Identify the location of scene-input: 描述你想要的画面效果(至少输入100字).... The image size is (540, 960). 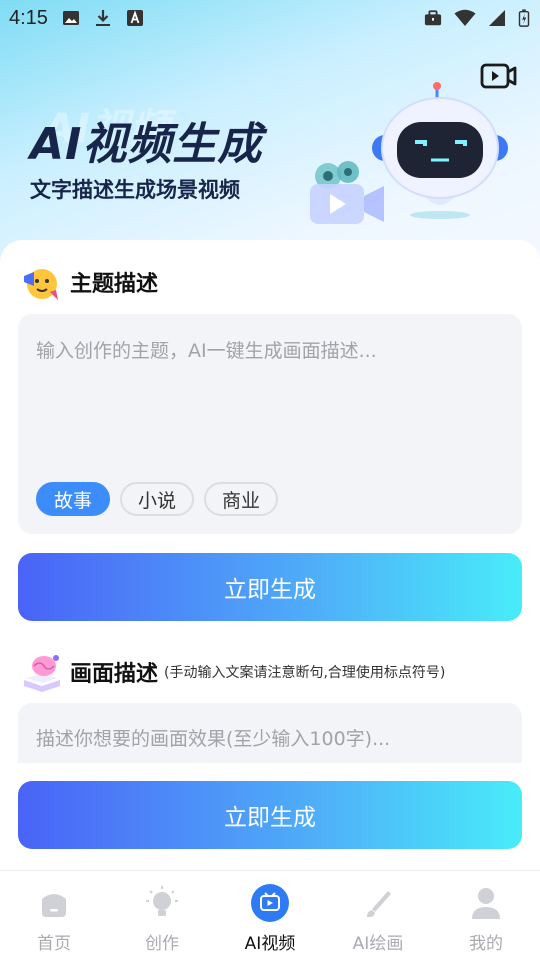
(270, 733).